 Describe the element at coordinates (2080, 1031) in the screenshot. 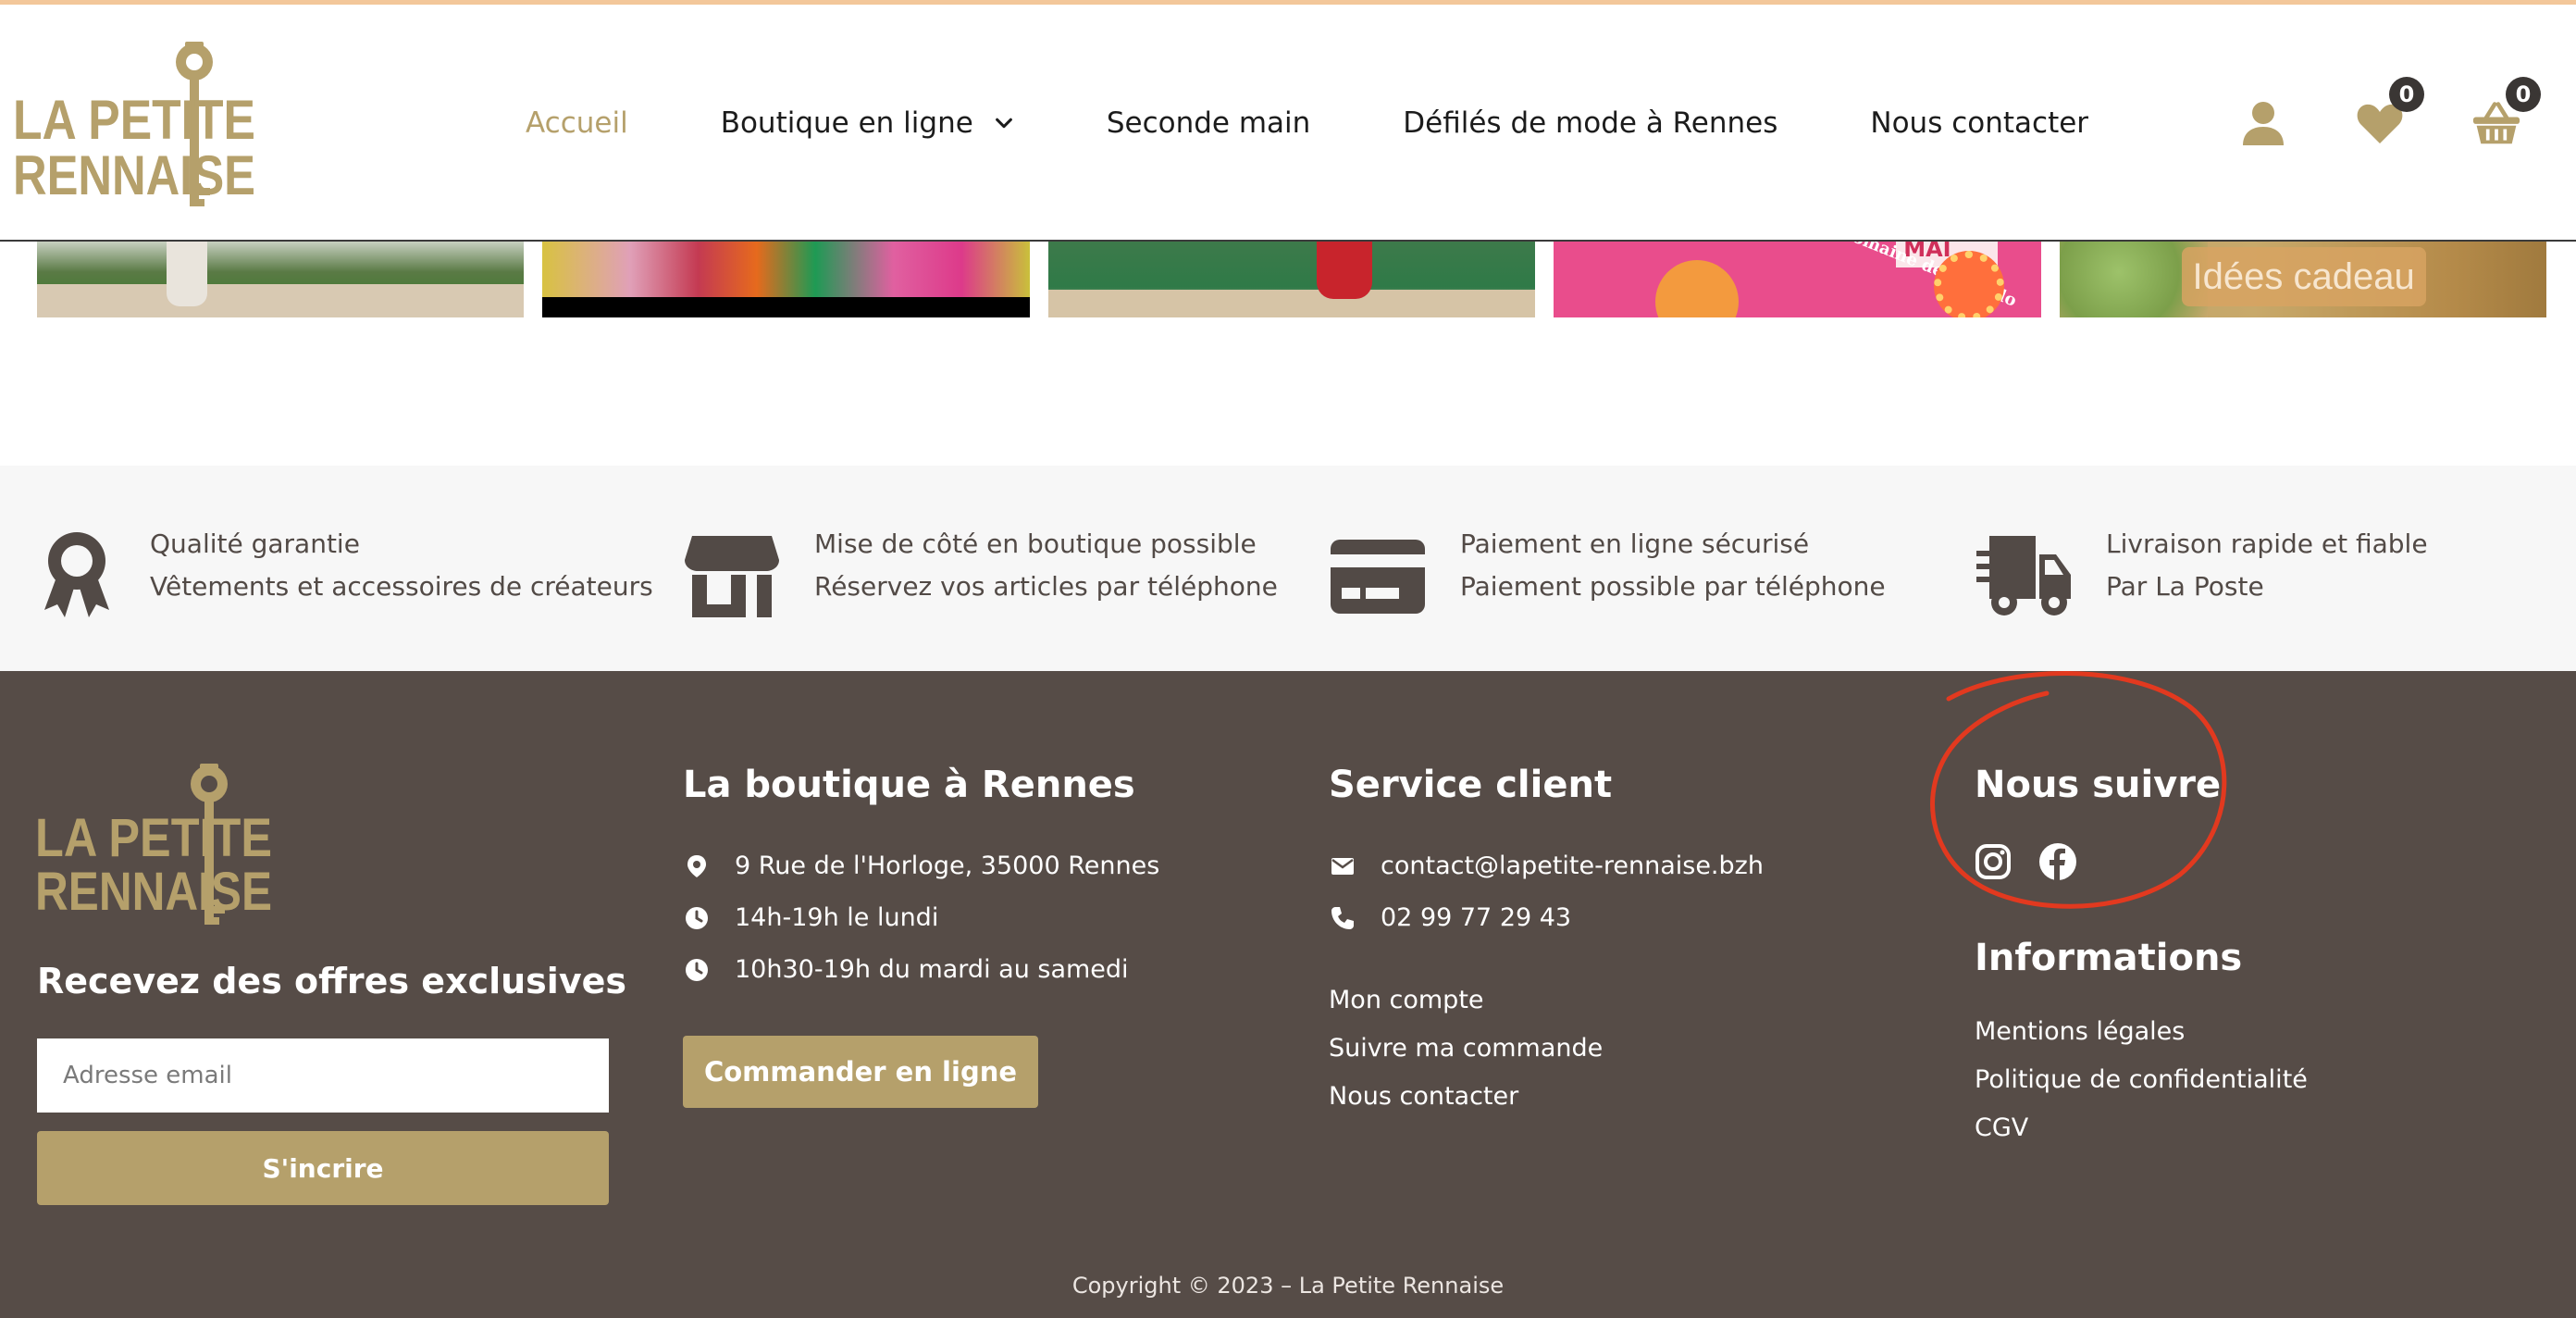

I see `link-mentions-legales: Mentions légales` at that location.